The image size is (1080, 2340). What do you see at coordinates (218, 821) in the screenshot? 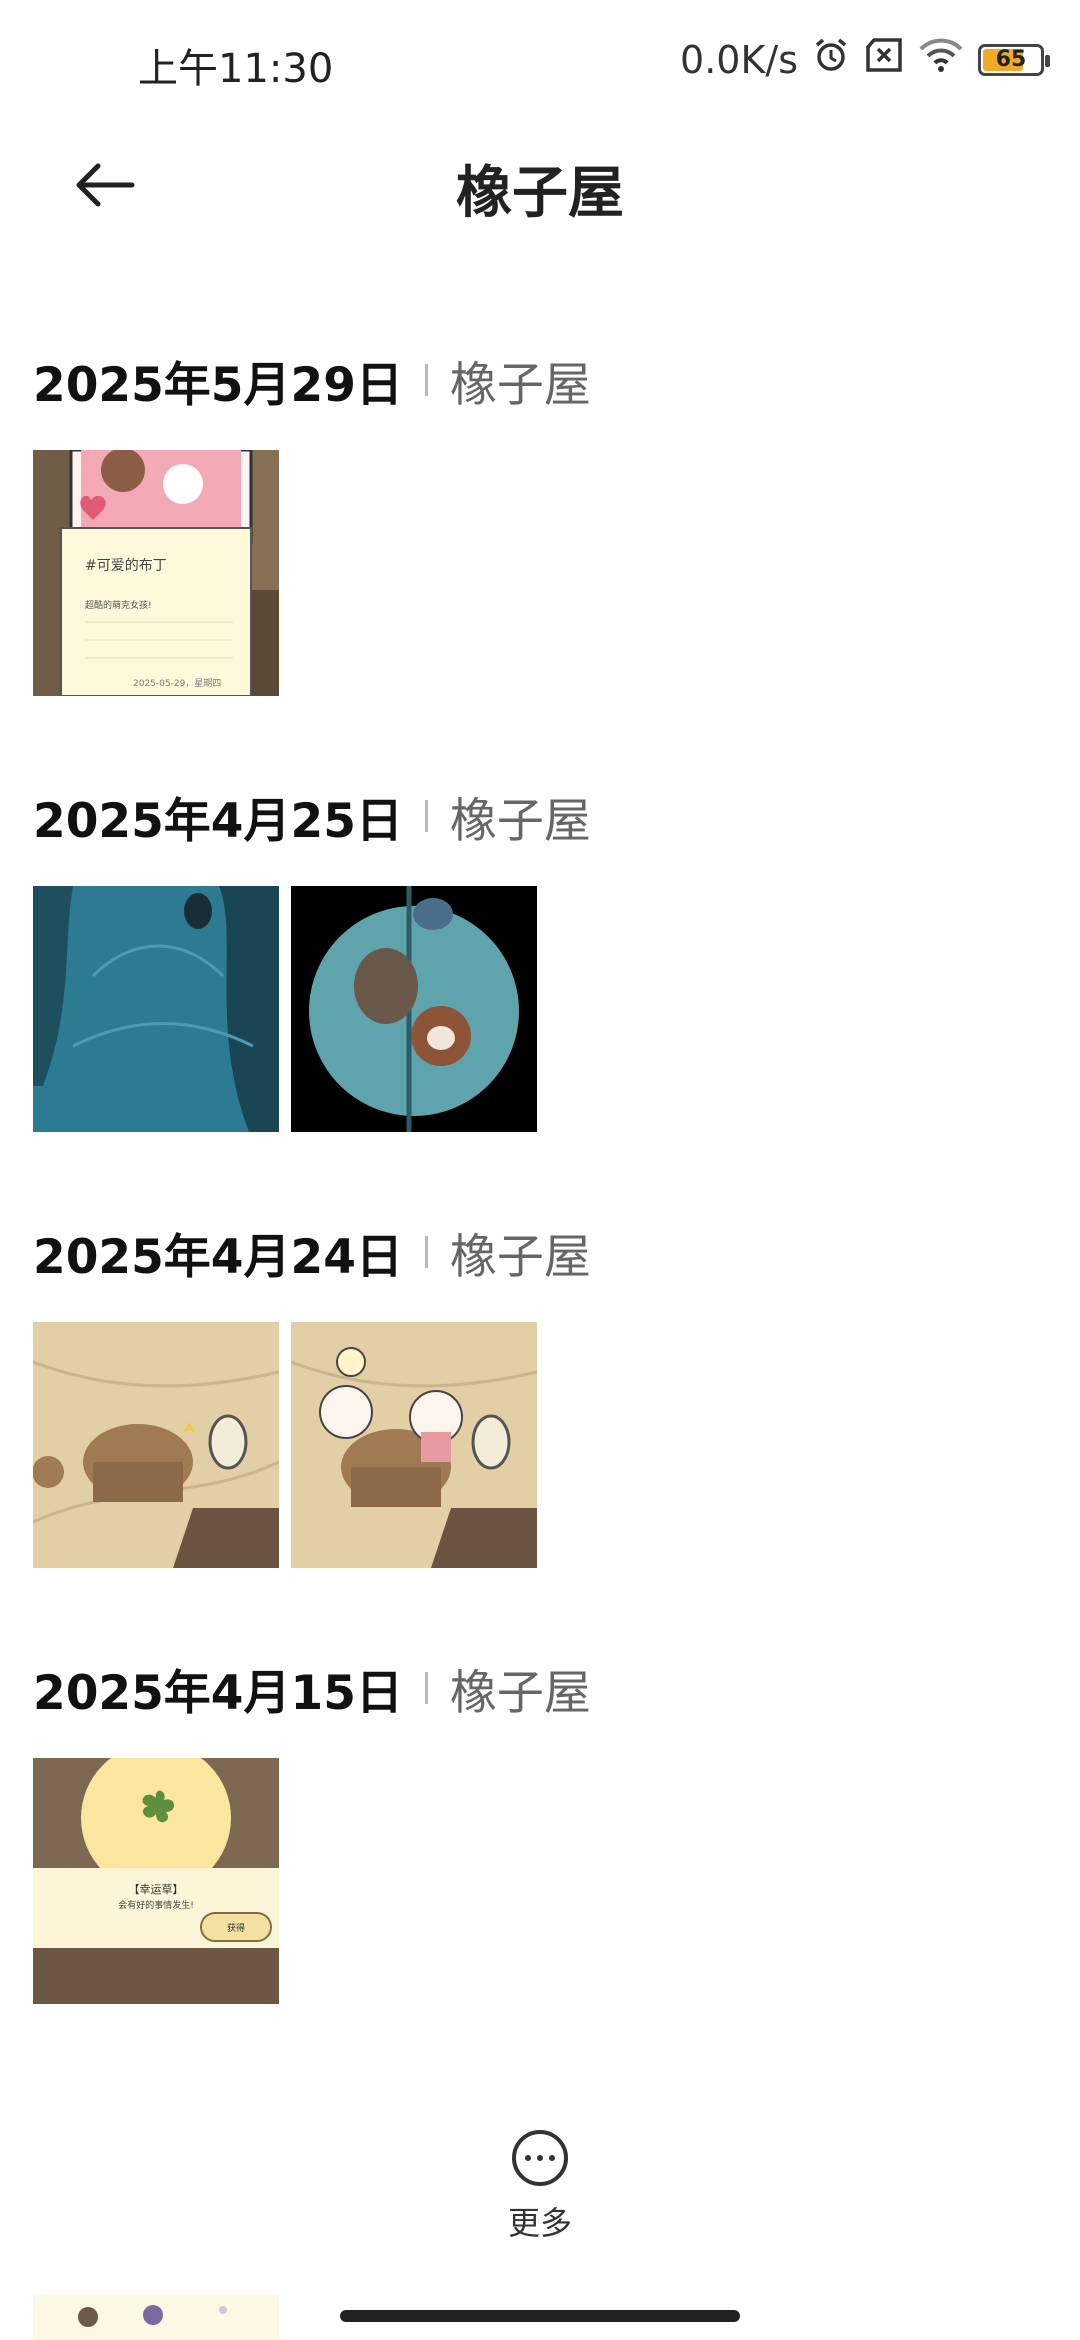
I see `group-date: 2025年4月25日` at bounding box center [218, 821].